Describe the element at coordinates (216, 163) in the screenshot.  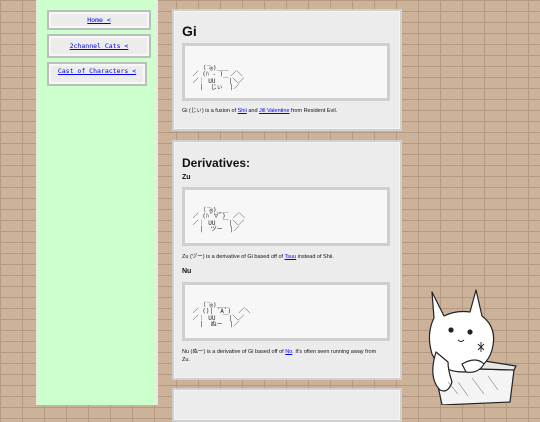
I see `derivatives-title: Derivatives:` at that location.